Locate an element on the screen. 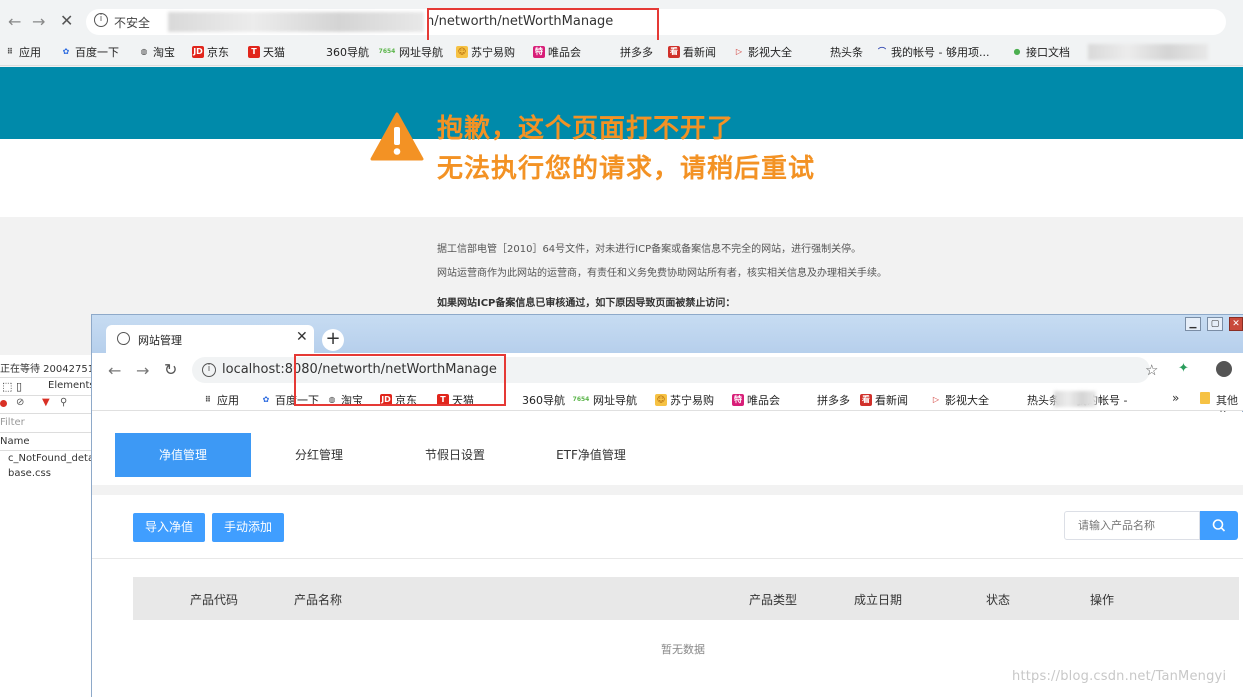 The height and width of the screenshot is (697, 1243). profile-avatar-icon is located at coordinates (1224, 369).